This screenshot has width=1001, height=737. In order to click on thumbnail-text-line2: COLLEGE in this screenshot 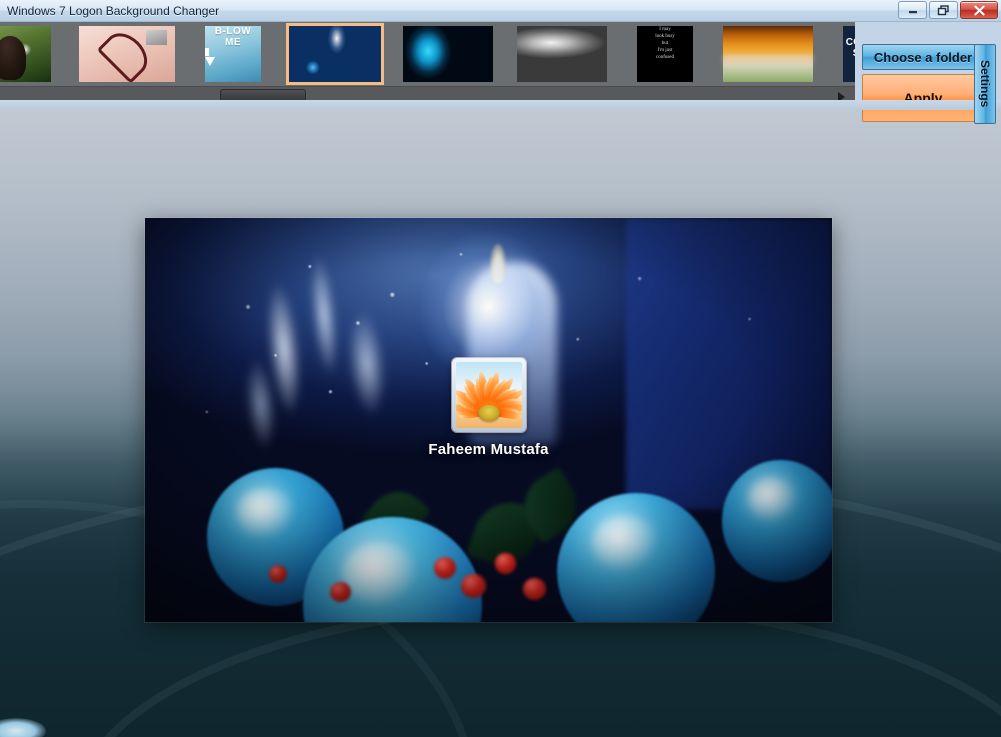, I will do `click(850, 42)`.